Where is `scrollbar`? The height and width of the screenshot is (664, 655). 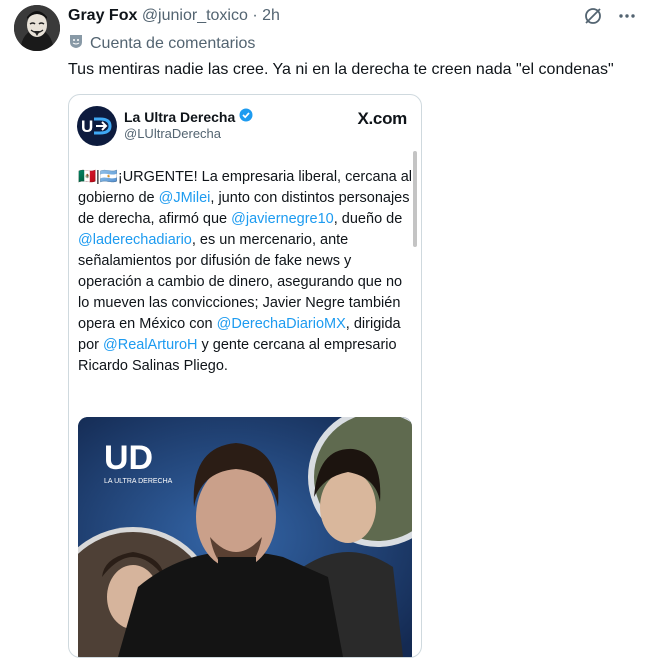
scrollbar is located at coordinates (415, 199).